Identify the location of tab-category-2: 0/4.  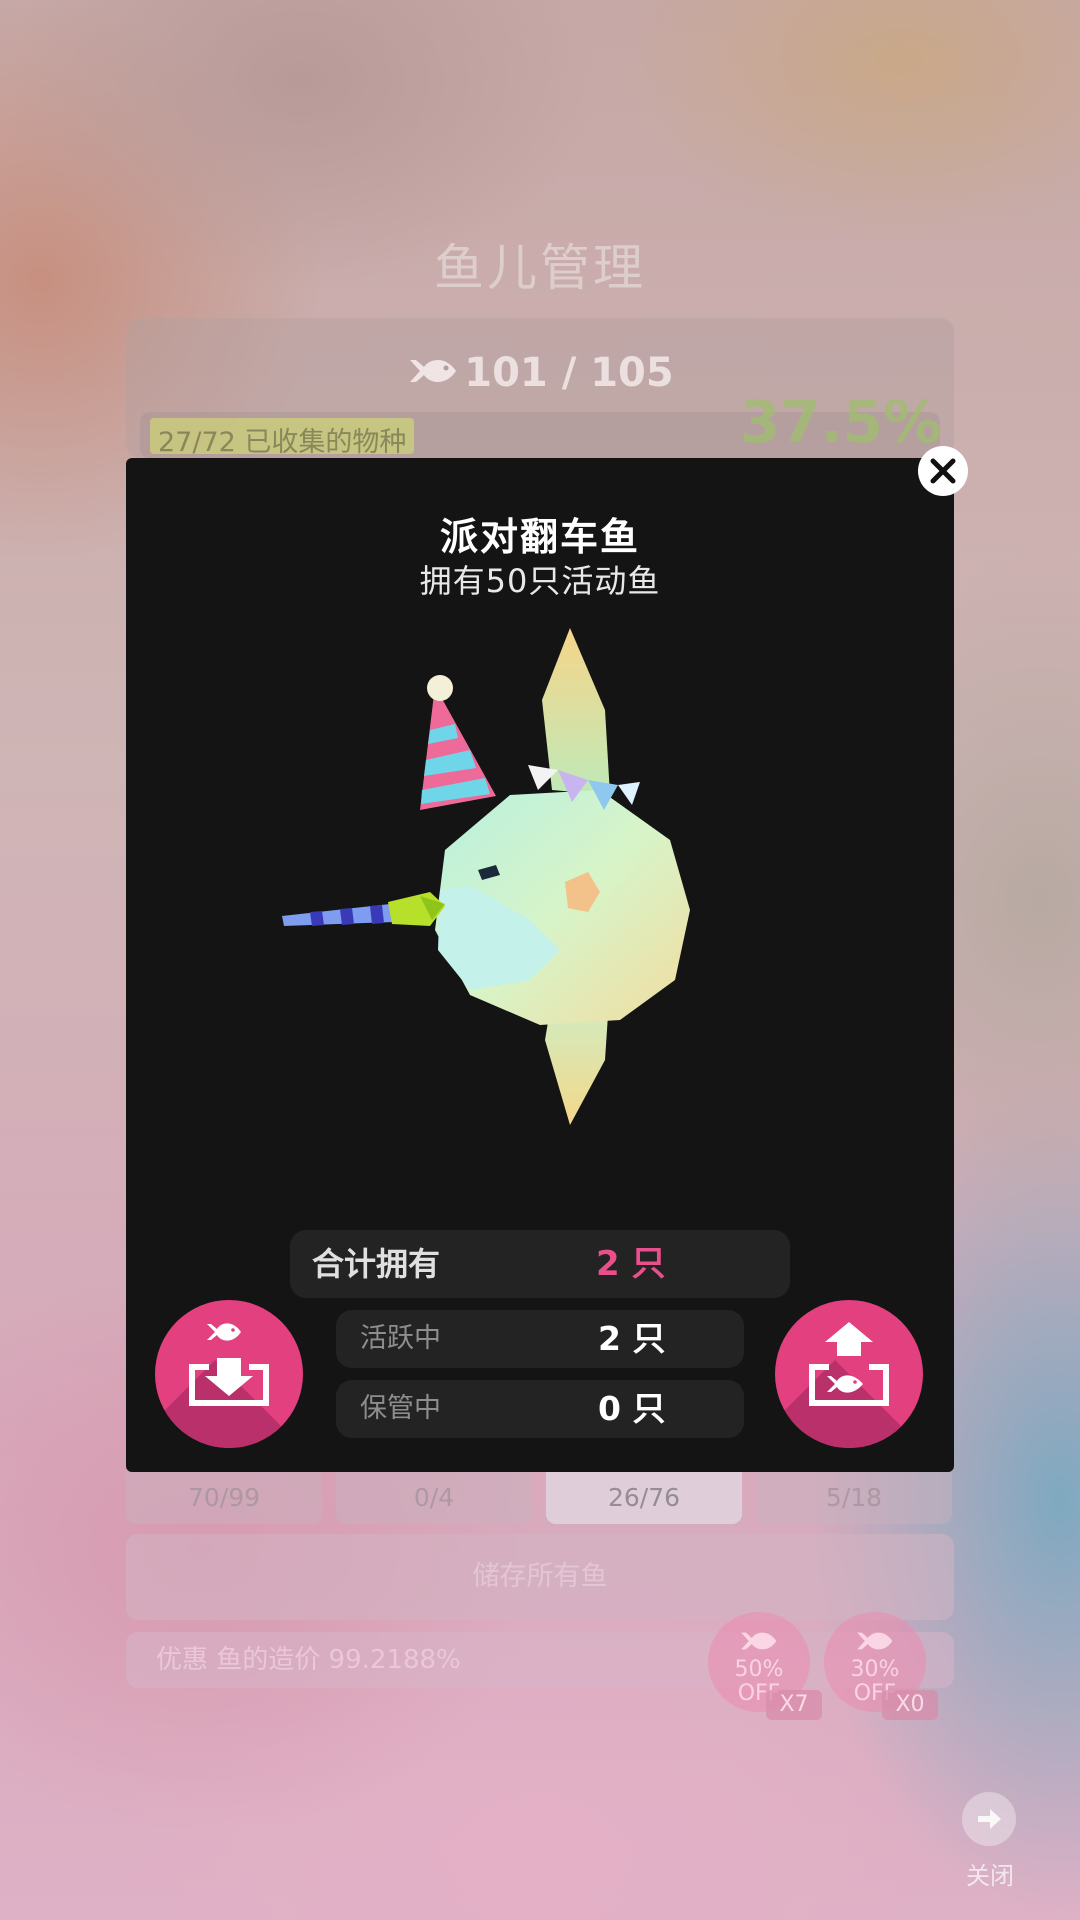
(434, 1498).